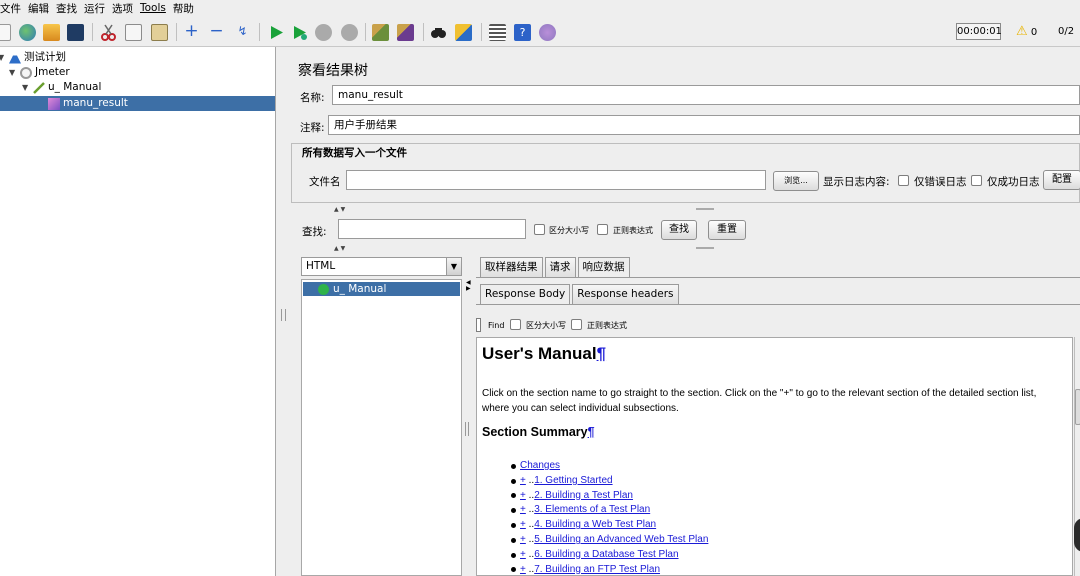 This screenshot has width=1080, height=576. Describe the element at coordinates (380, 32) in the screenshot. I see `clear-icon` at that location.